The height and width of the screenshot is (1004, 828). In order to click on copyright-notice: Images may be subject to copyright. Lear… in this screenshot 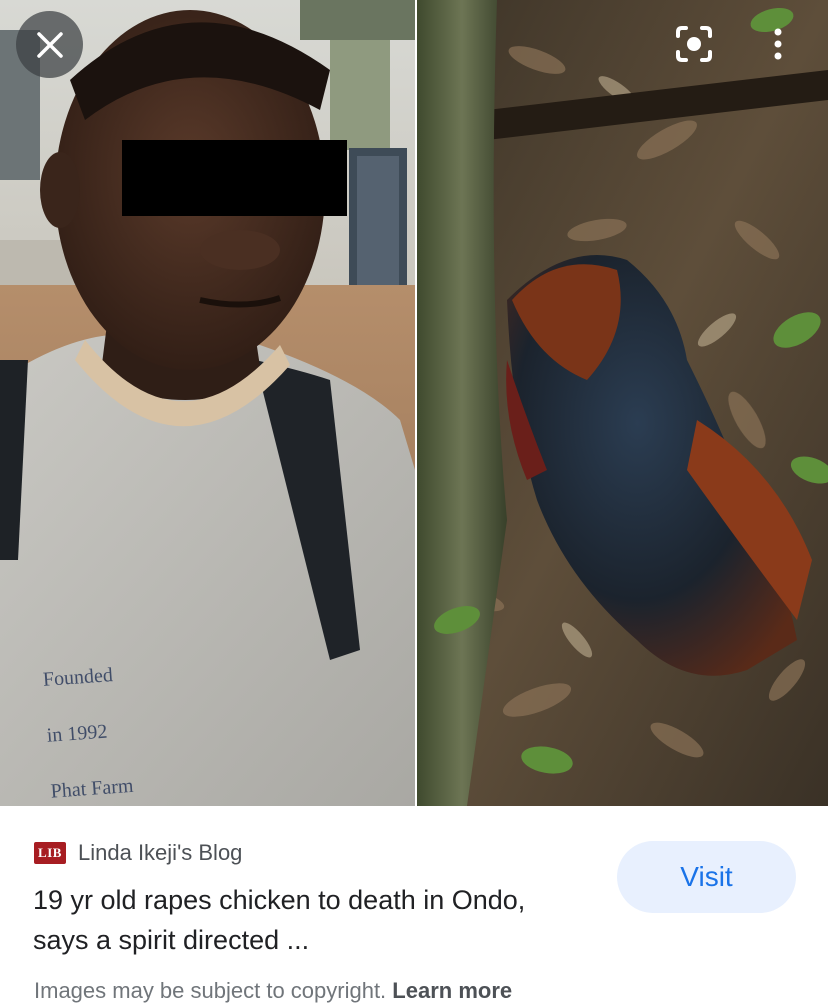, I will do `click(273, 991)`.